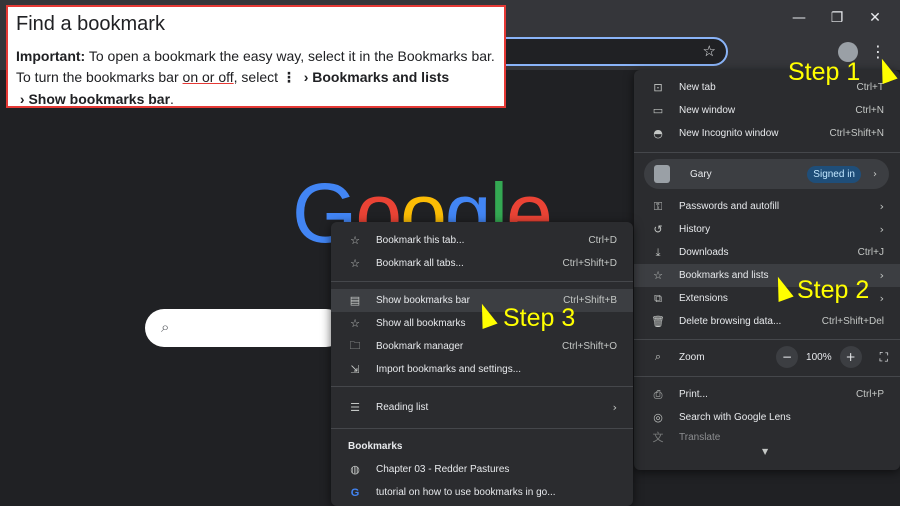 Image resolution: width=900 pixels, height=506 pixels. What do you see at coordinates (658, 417) in the screenshot?
I see `lens-icon: ◎` at bounding box center [658, 417].